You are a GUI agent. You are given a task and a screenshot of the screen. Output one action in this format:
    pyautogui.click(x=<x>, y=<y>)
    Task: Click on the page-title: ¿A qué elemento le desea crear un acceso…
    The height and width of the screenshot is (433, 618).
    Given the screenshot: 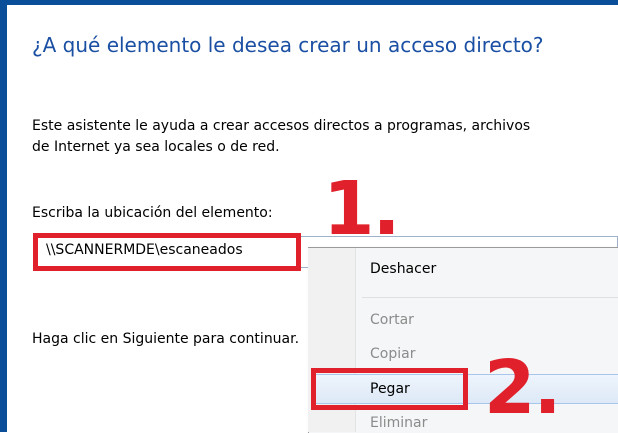 What is the action you would take?
    pyautogui.click(x=288, y=45)
    